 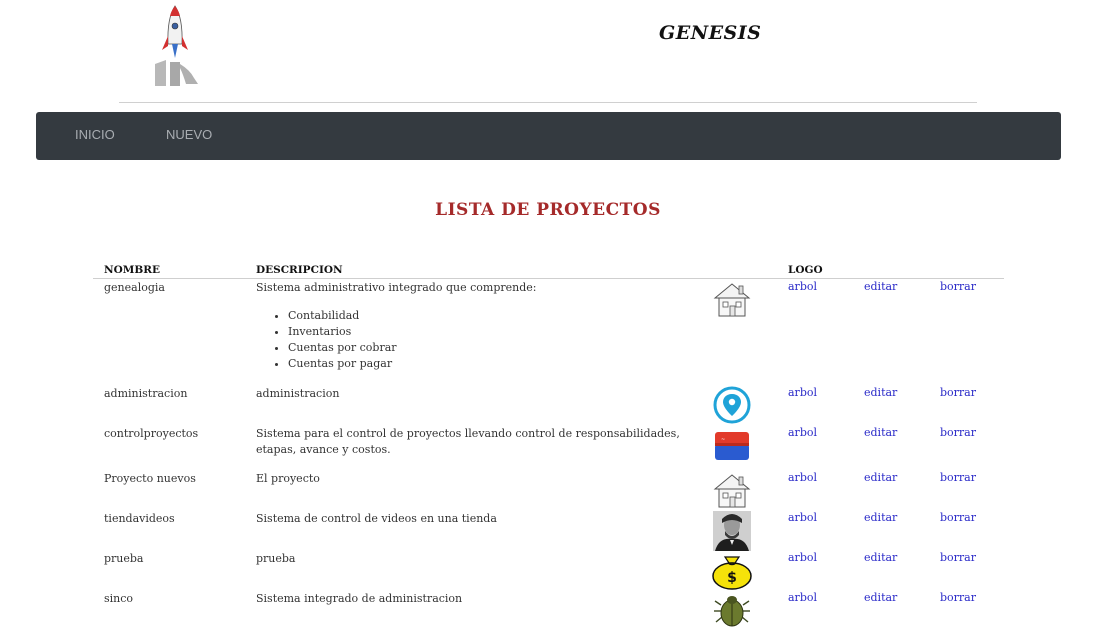 I want to click on map-pin-icon, so click(x=732, y=405).